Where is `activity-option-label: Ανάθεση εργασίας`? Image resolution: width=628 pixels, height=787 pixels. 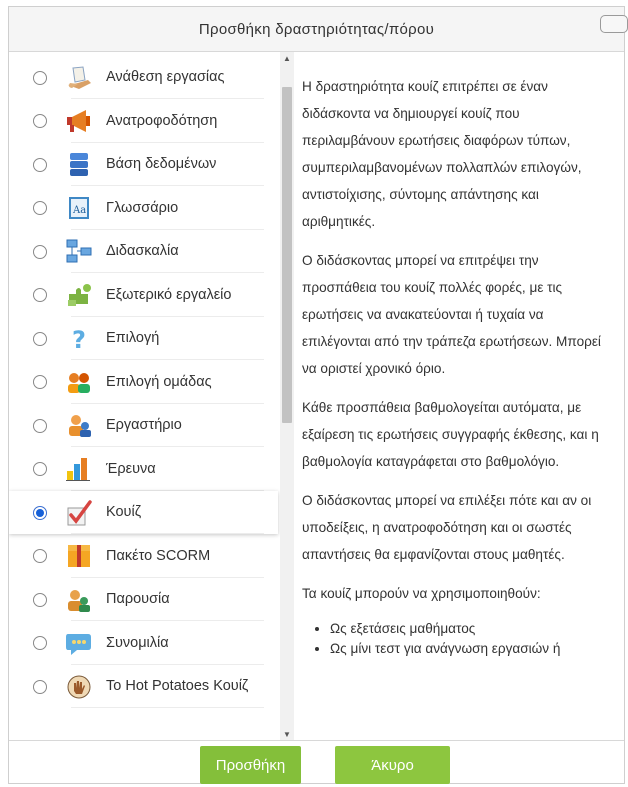
activity-option-label: Ανάθεση εργασίας is located at coordinates (165, 77).